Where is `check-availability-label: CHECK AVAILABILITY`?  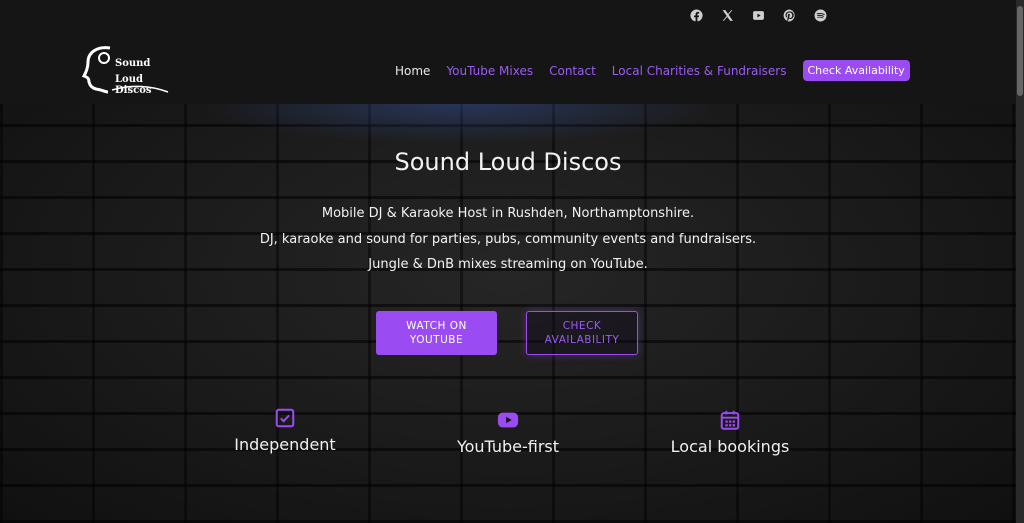
check-availability-label: CHECK AVAILABILITY is located at coordinates (582, 333).